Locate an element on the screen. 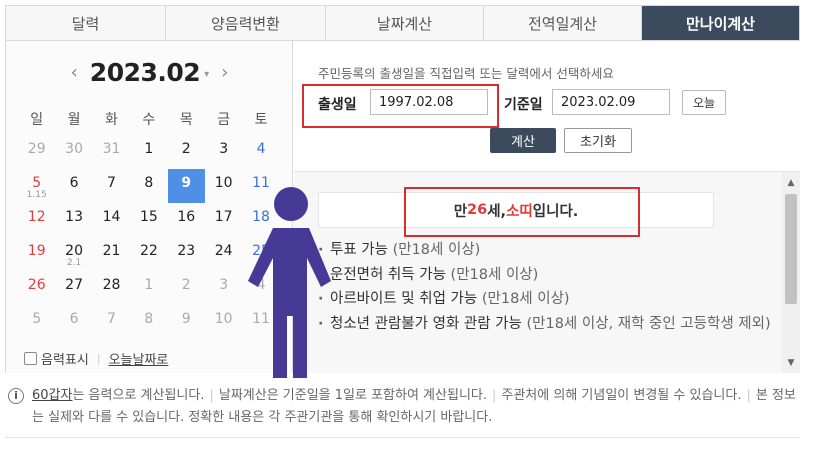  calendar-day: 19 is located at coordinates (36, 254).